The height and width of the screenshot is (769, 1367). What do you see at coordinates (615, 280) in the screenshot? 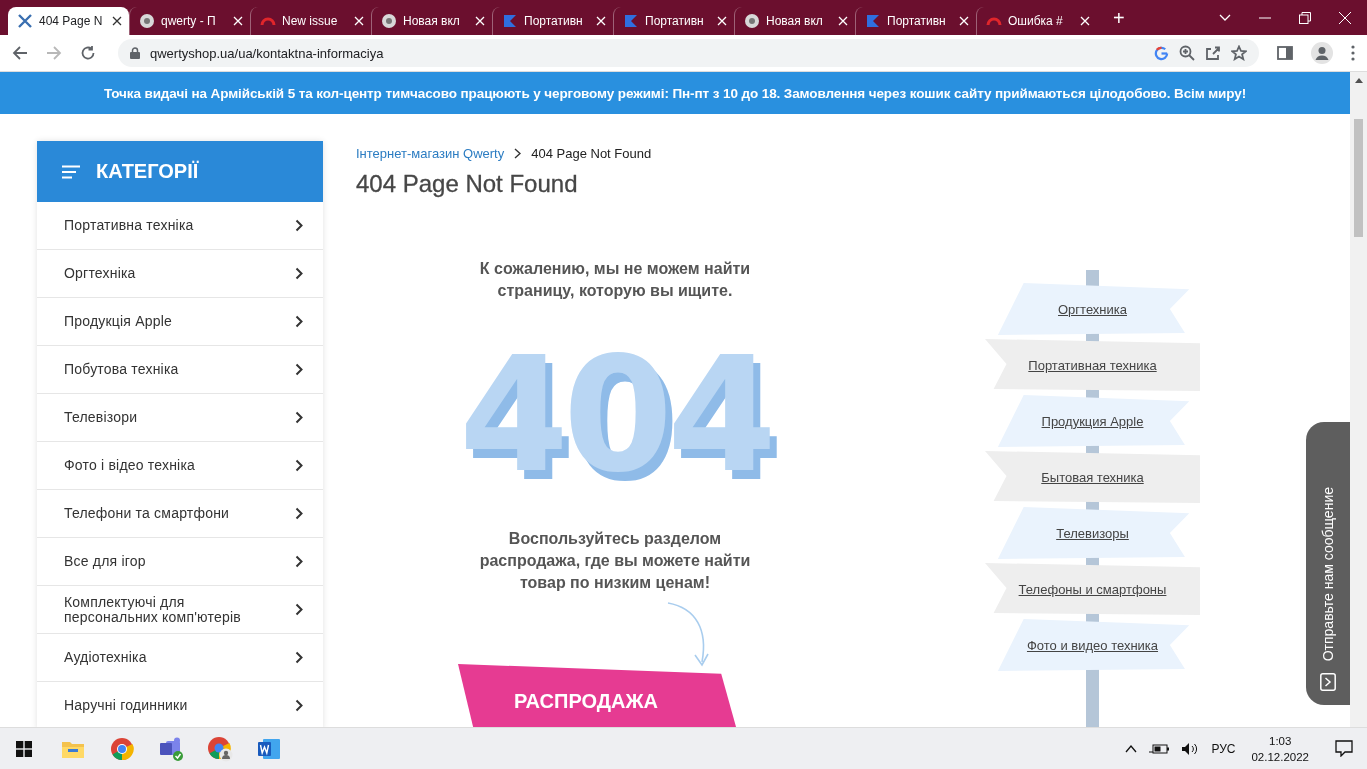
I see `error-message: К сожалению, мы не можем найти страницу, которую вы ищите.` at bounding box center [615, 280].